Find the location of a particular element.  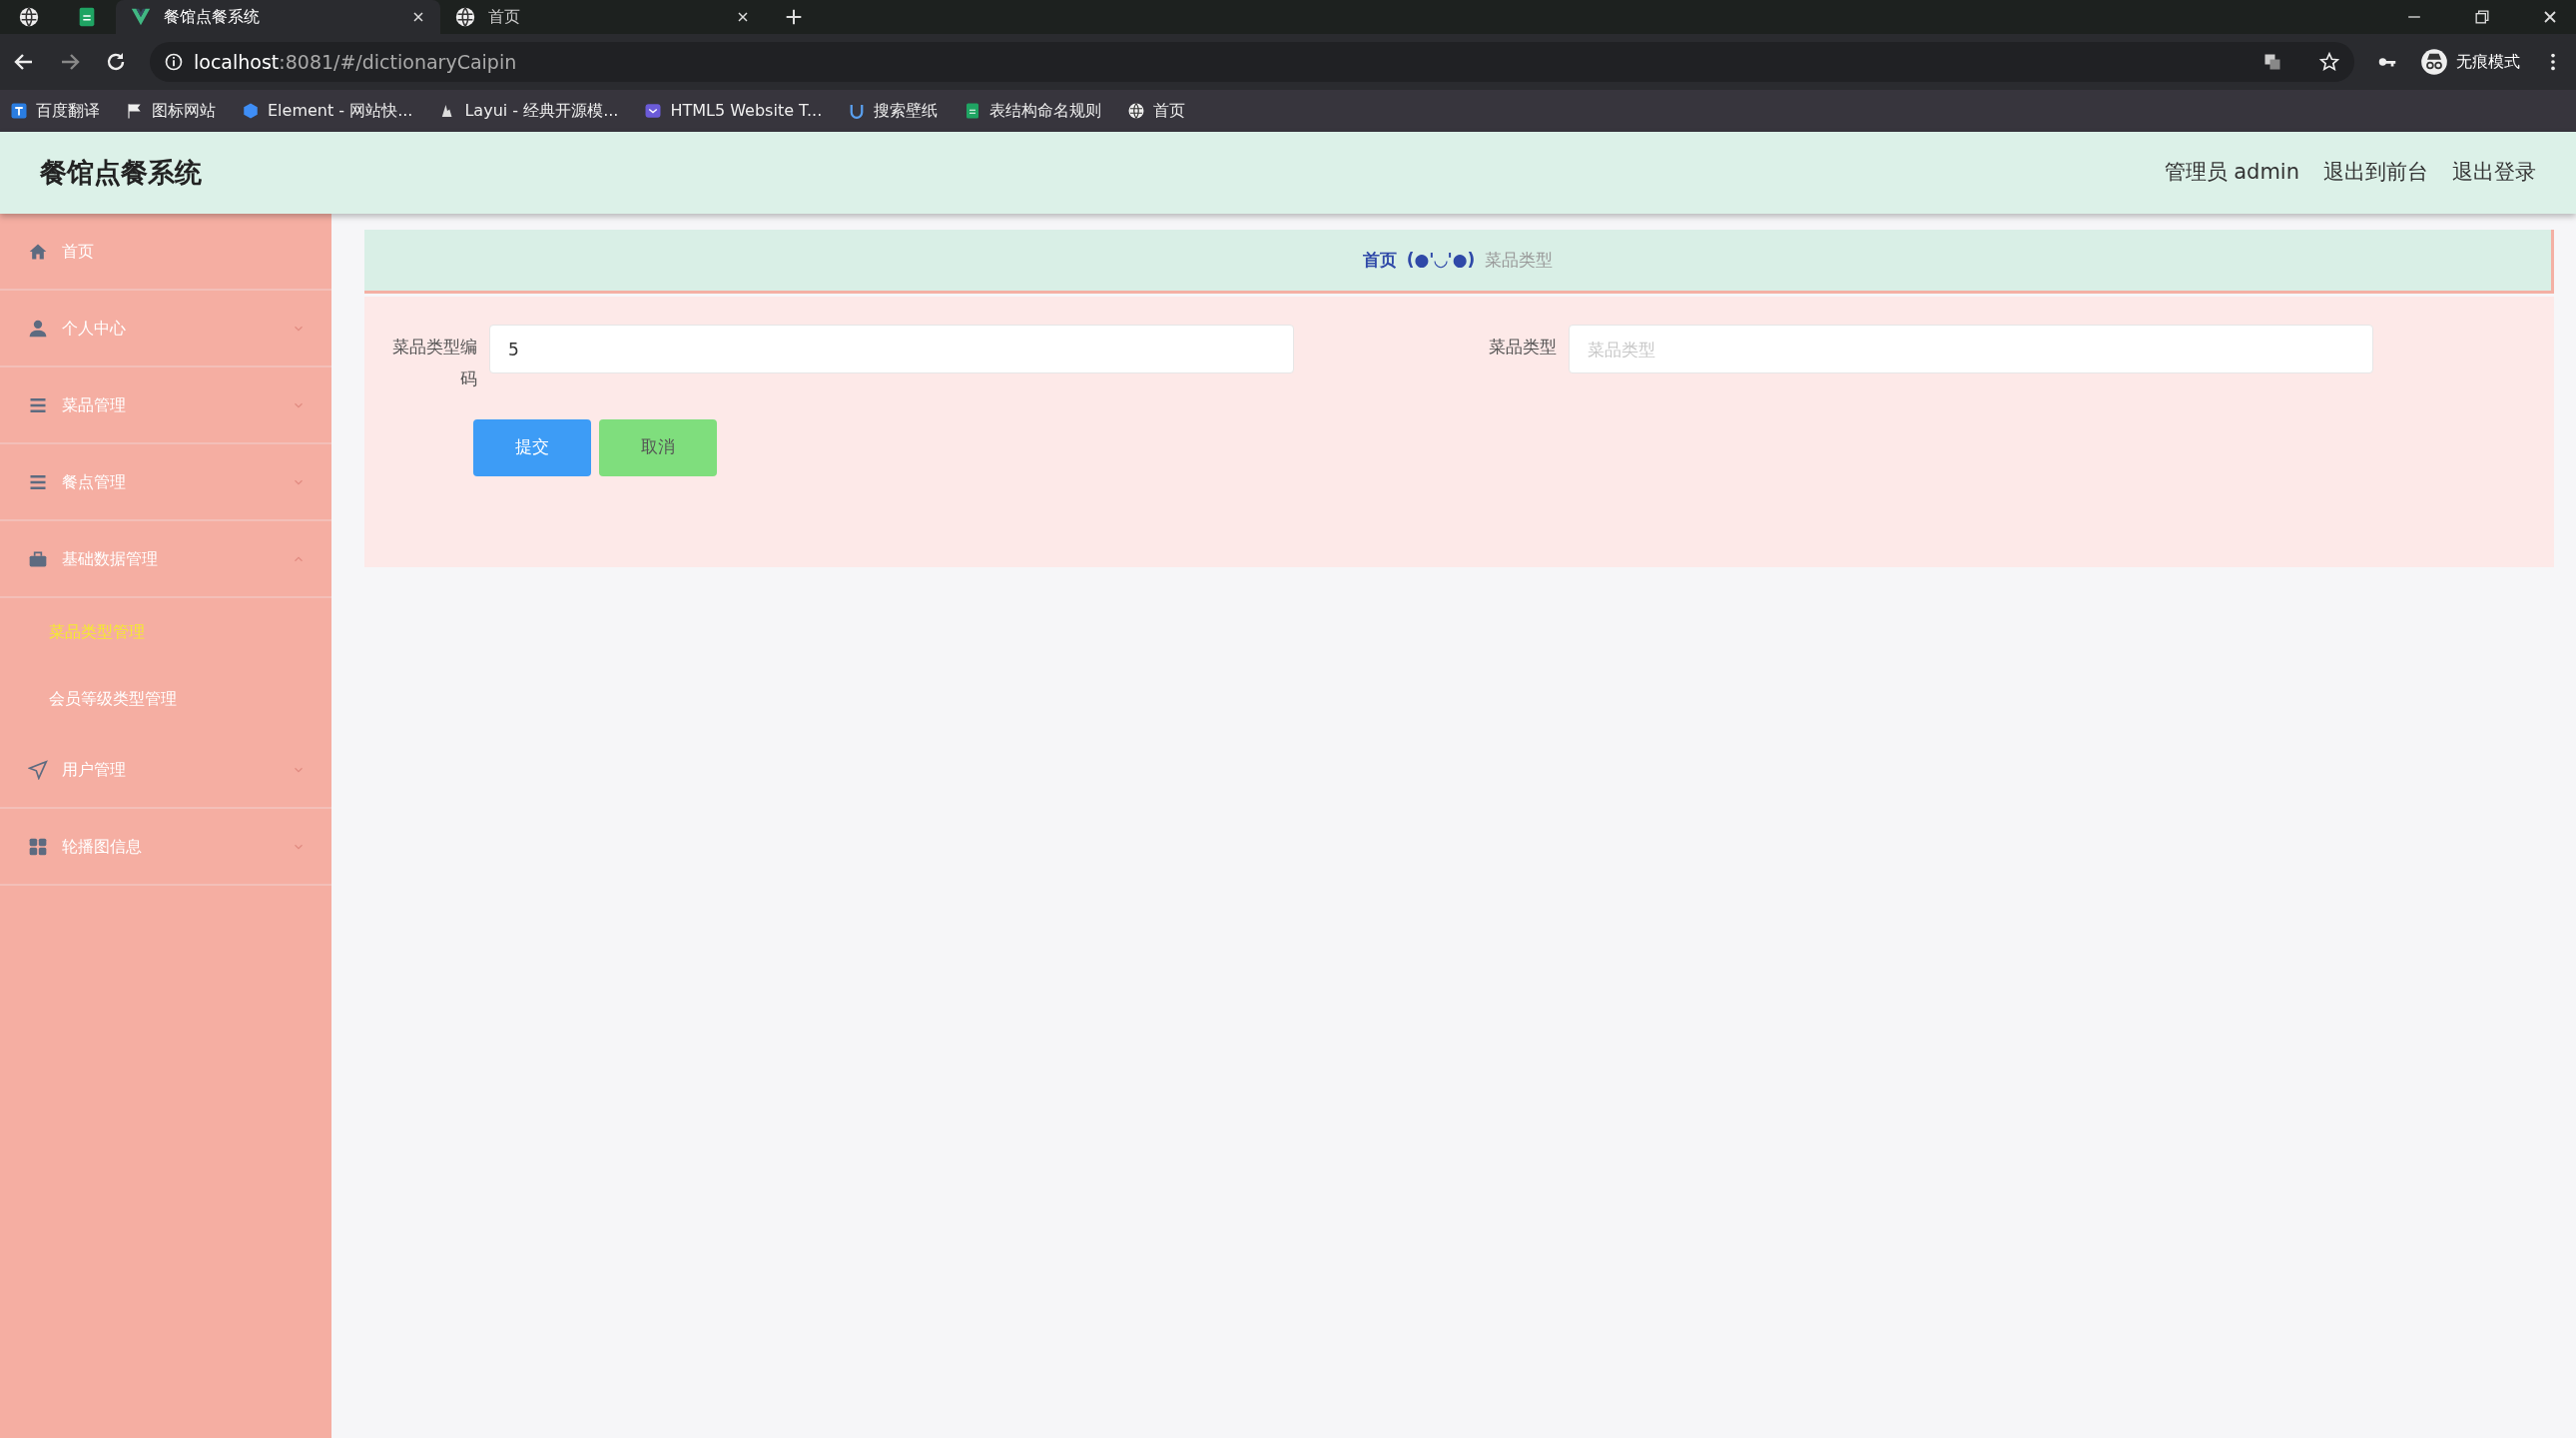

bookmark: 首页 is located at coordinates (1169, 111).